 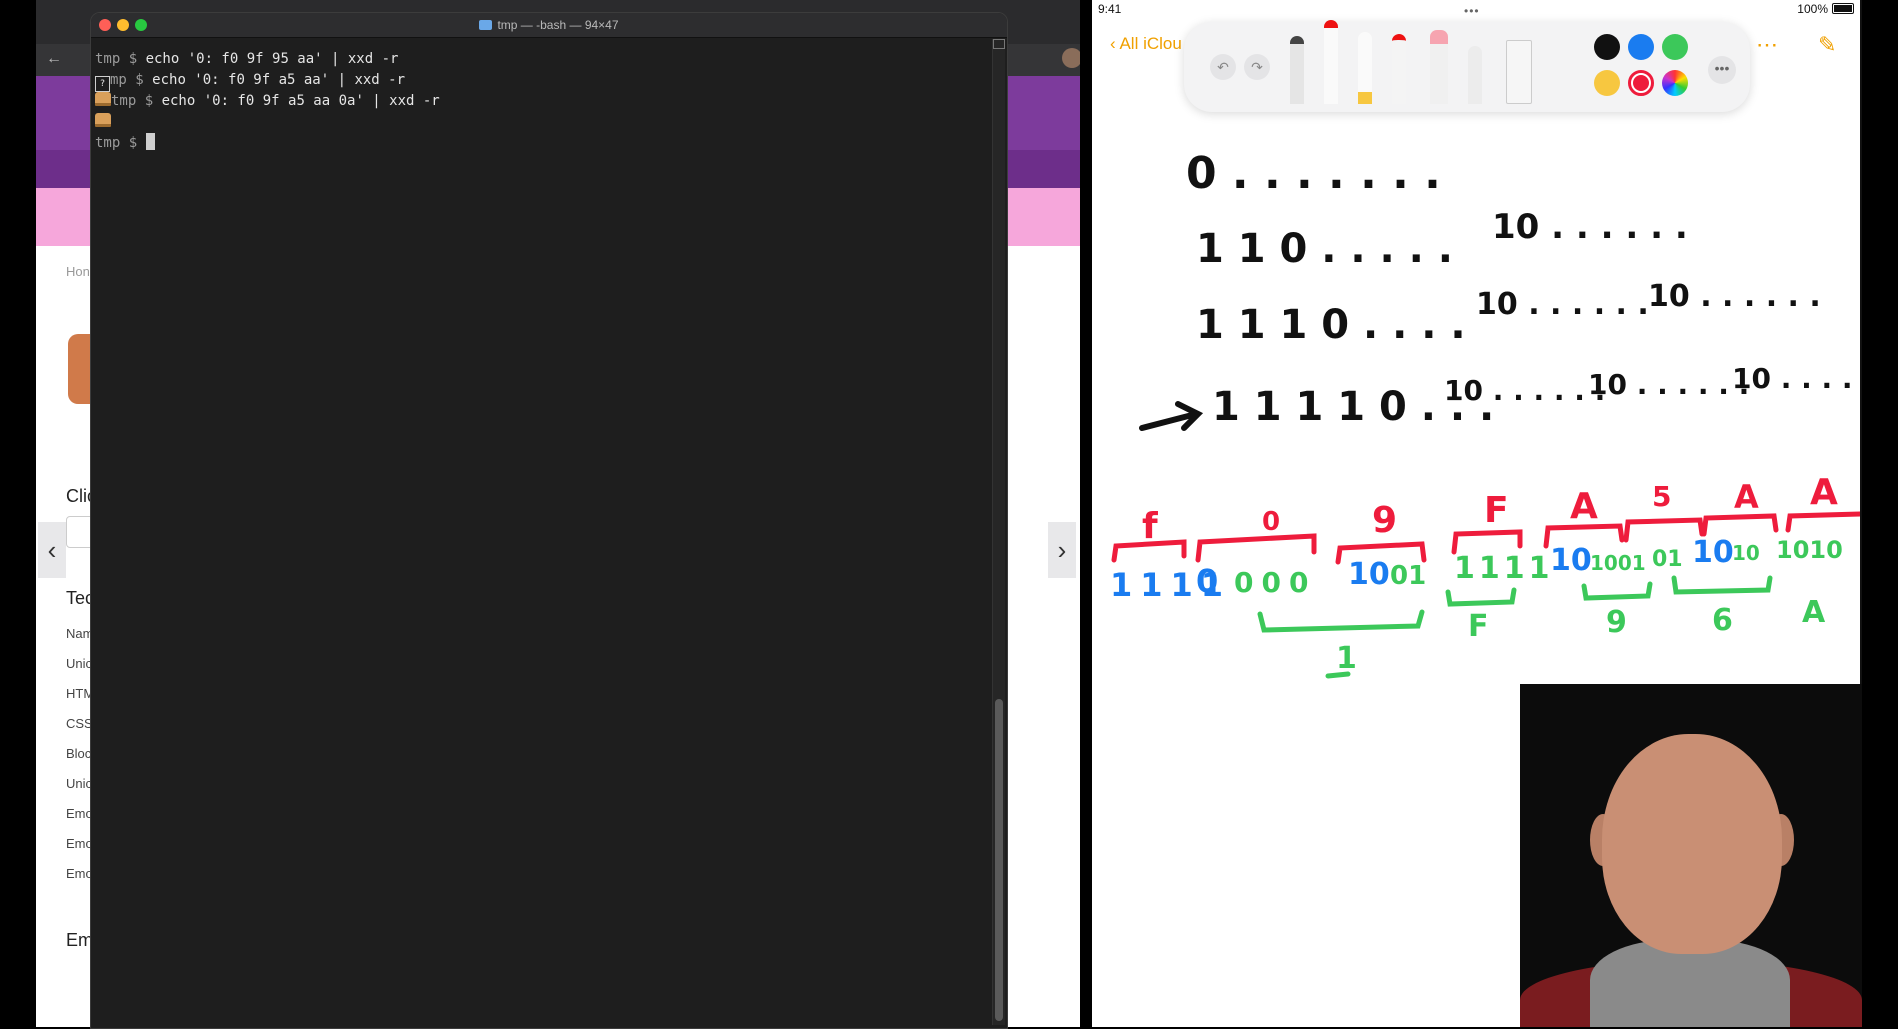 What do you see at coordinates (486, 25) in the screenshot?
I see `folder-icon` at bounding box center [486, 25].